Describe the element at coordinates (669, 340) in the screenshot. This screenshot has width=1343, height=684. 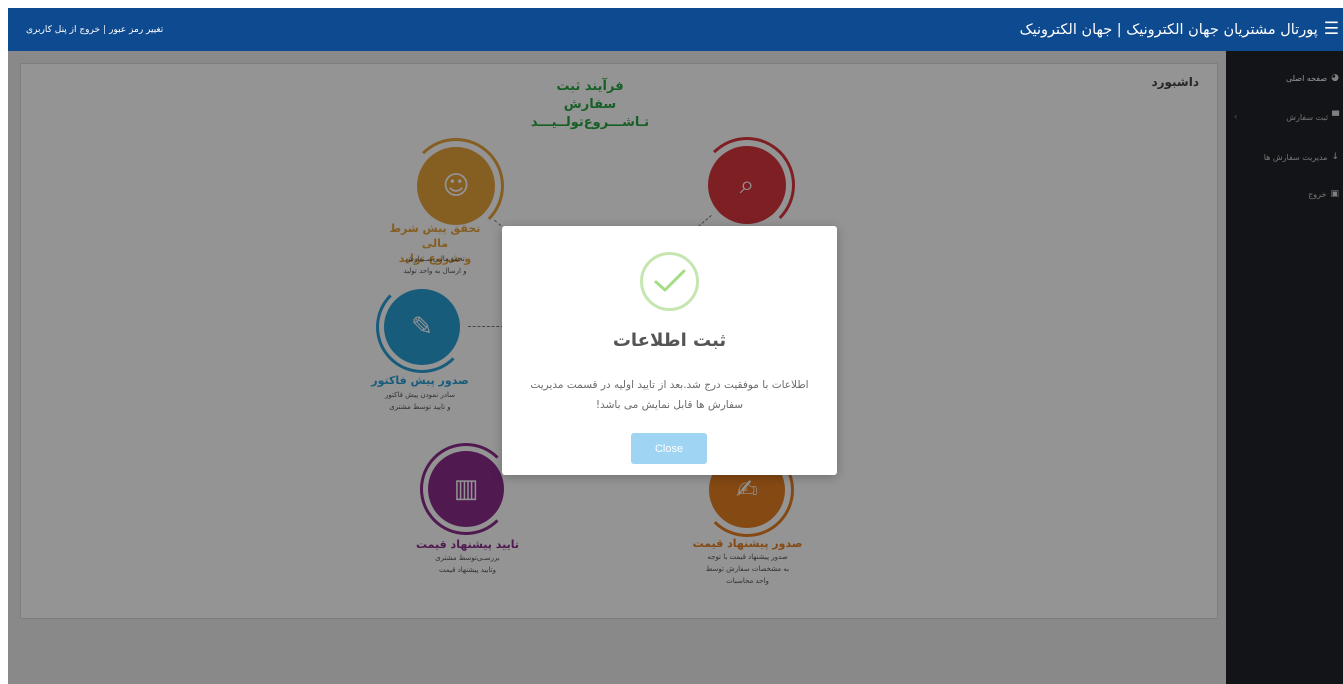
I see `dialog-title: ثبت اطلاعات` at that location.